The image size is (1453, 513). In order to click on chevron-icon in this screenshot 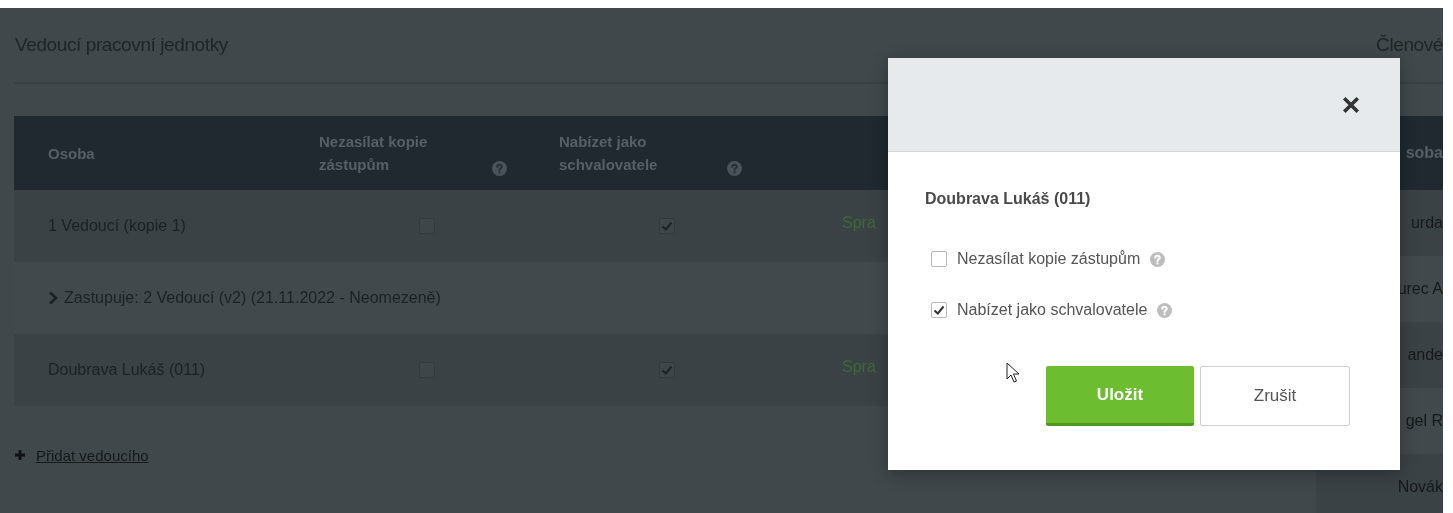, I will do `click(53, 298)`.